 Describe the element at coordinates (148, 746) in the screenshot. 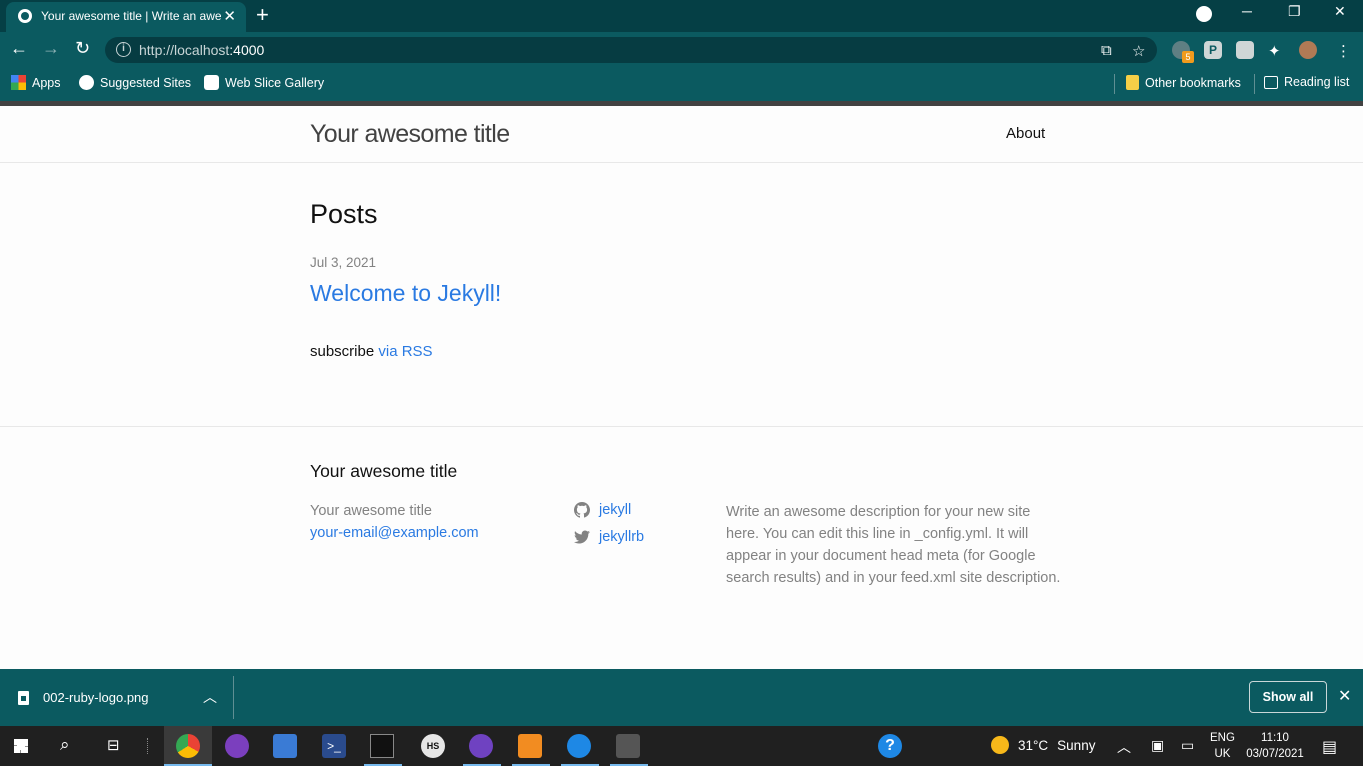

I see `taskbar-divider` at that location.